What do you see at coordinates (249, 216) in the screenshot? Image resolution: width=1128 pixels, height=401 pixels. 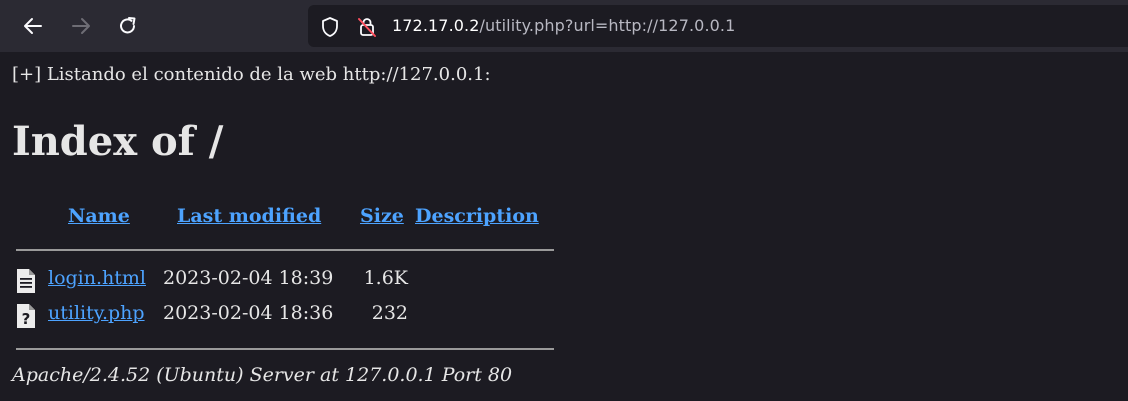 I see `sort-by-last-modified-link: Last modified` at bounding box center [249, 216].